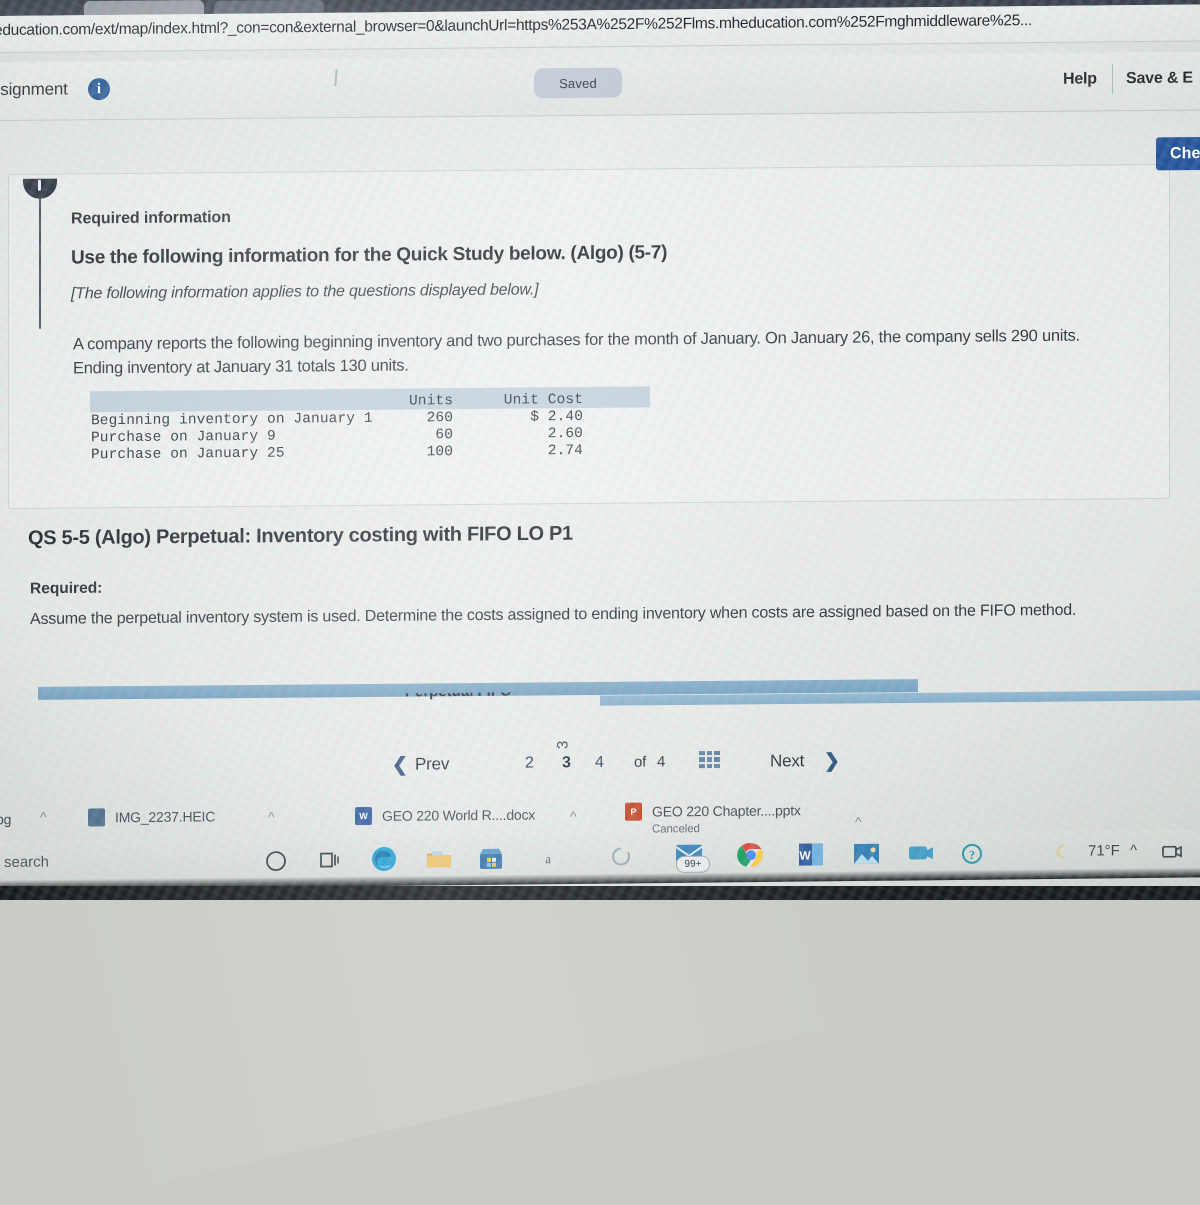 The height and width of the screenshot is (1205, 1200). I want to click on svg-text: a, so click(548, 858).